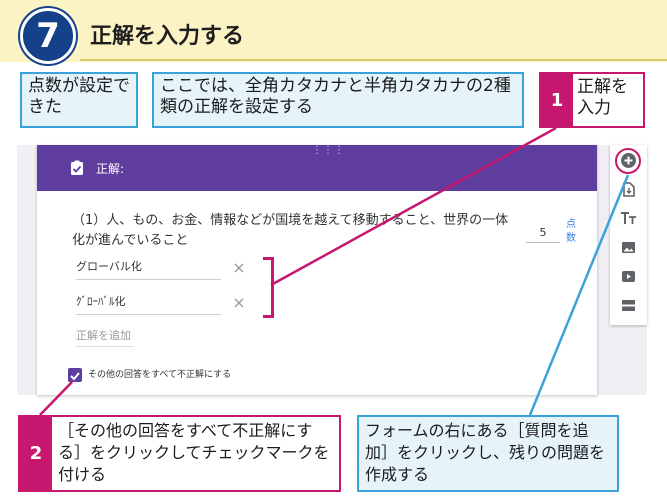 The height and width of the screenshot is (500, 667). I want to click on step2-callout: 2 ［その他の回答をすべて不正解にする］をクリックしてチェックマークを付ける, so click(179, 453).